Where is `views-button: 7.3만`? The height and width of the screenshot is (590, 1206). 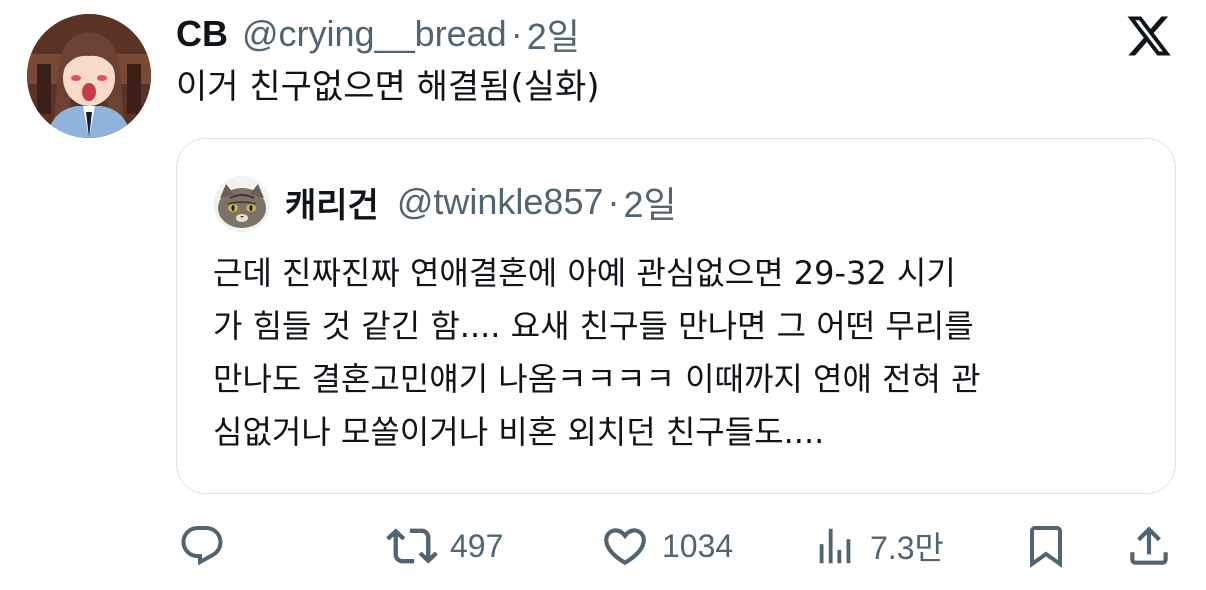
views-button: 7.3만 is located at coordinates (878, 546).